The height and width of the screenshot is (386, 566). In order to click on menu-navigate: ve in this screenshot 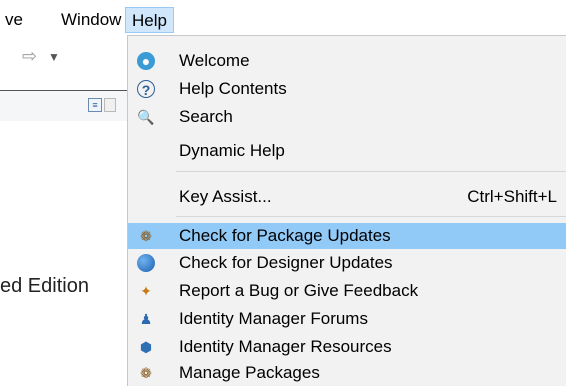, I will do `click(14, 20)`.